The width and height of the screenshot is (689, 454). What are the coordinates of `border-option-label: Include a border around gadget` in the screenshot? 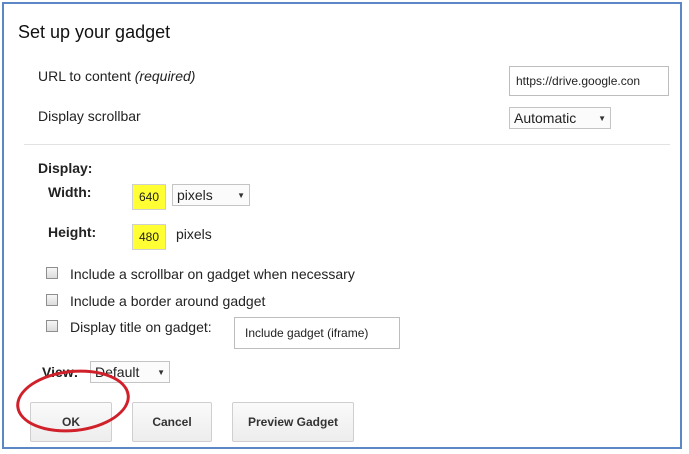 It's located at (168, 301).